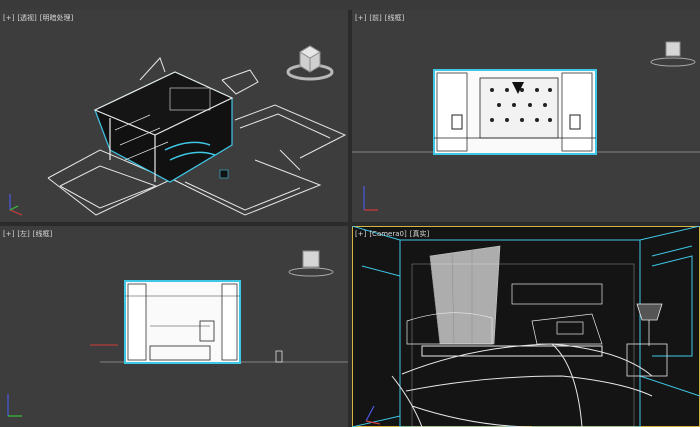 This screenshot has height=427, width=700. What do you see at coordinates (26, 18) in the screenshot?
I see `viewport-view-menu: [透视]` at bounding box center [26, 18].